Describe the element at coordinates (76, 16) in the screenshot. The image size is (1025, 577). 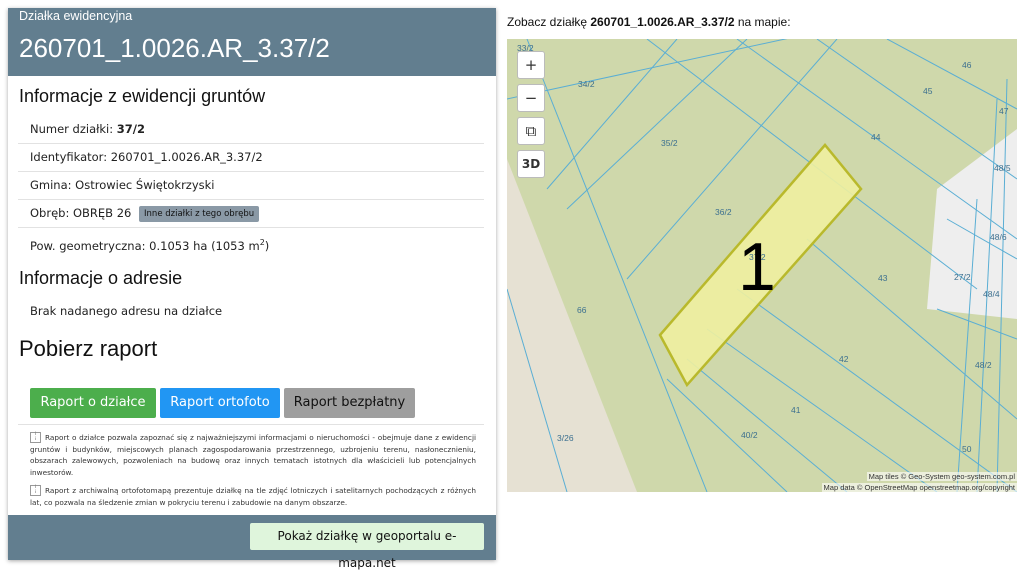
I see `header-subtitle: Działka ewidencyjna` at that location.